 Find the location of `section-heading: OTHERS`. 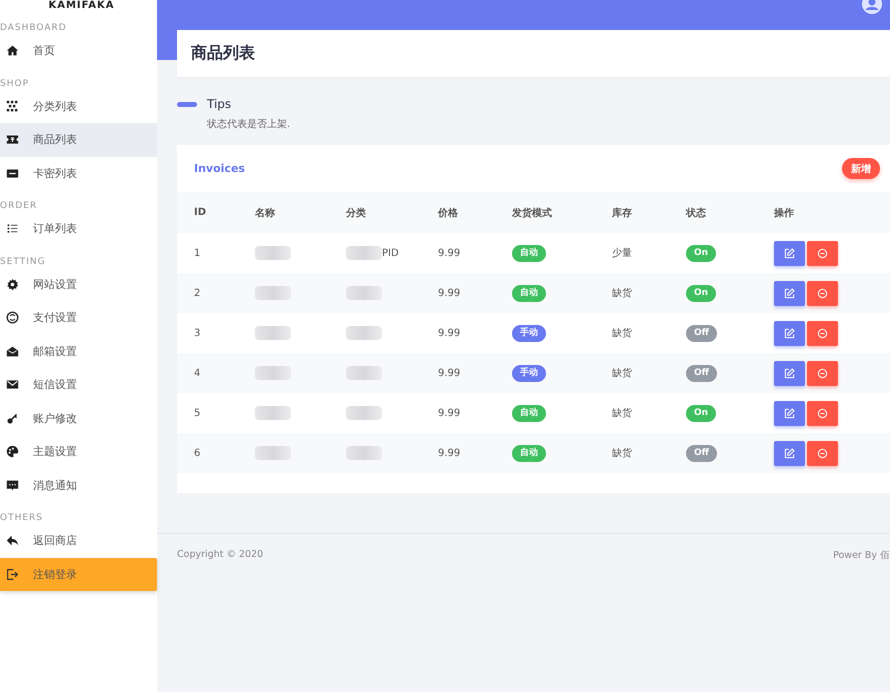

section-heading: OTHERS is located at coordinates (22, 518).